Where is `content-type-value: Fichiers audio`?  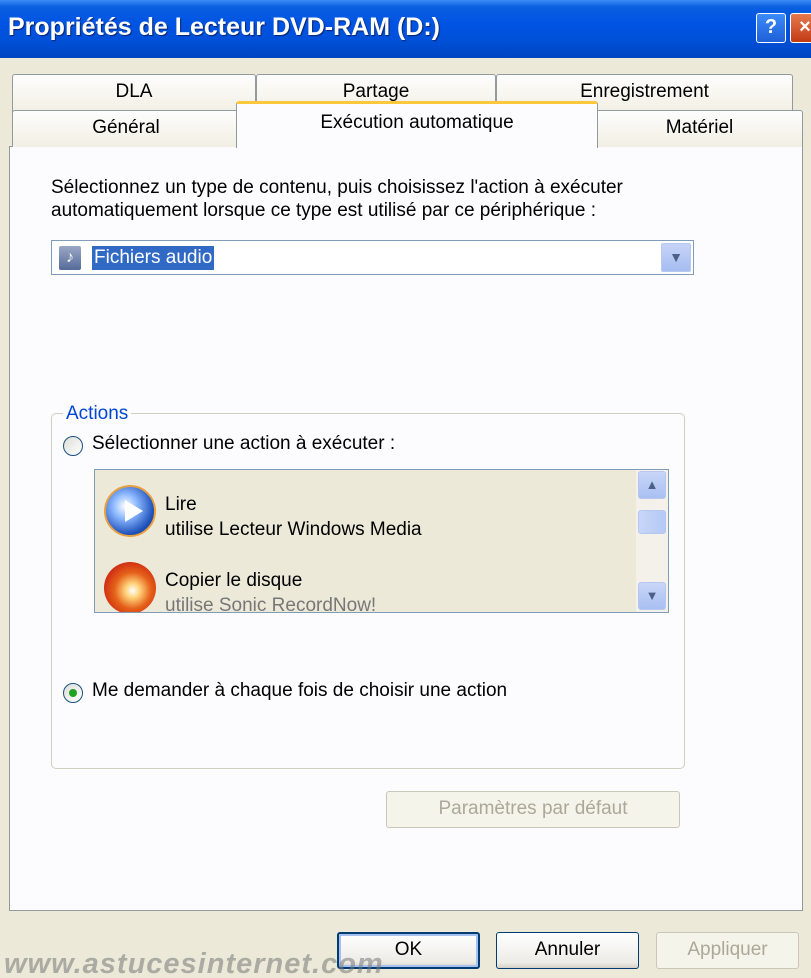
content-type-value: Fichiers audio is located at coordinates (153, 258).